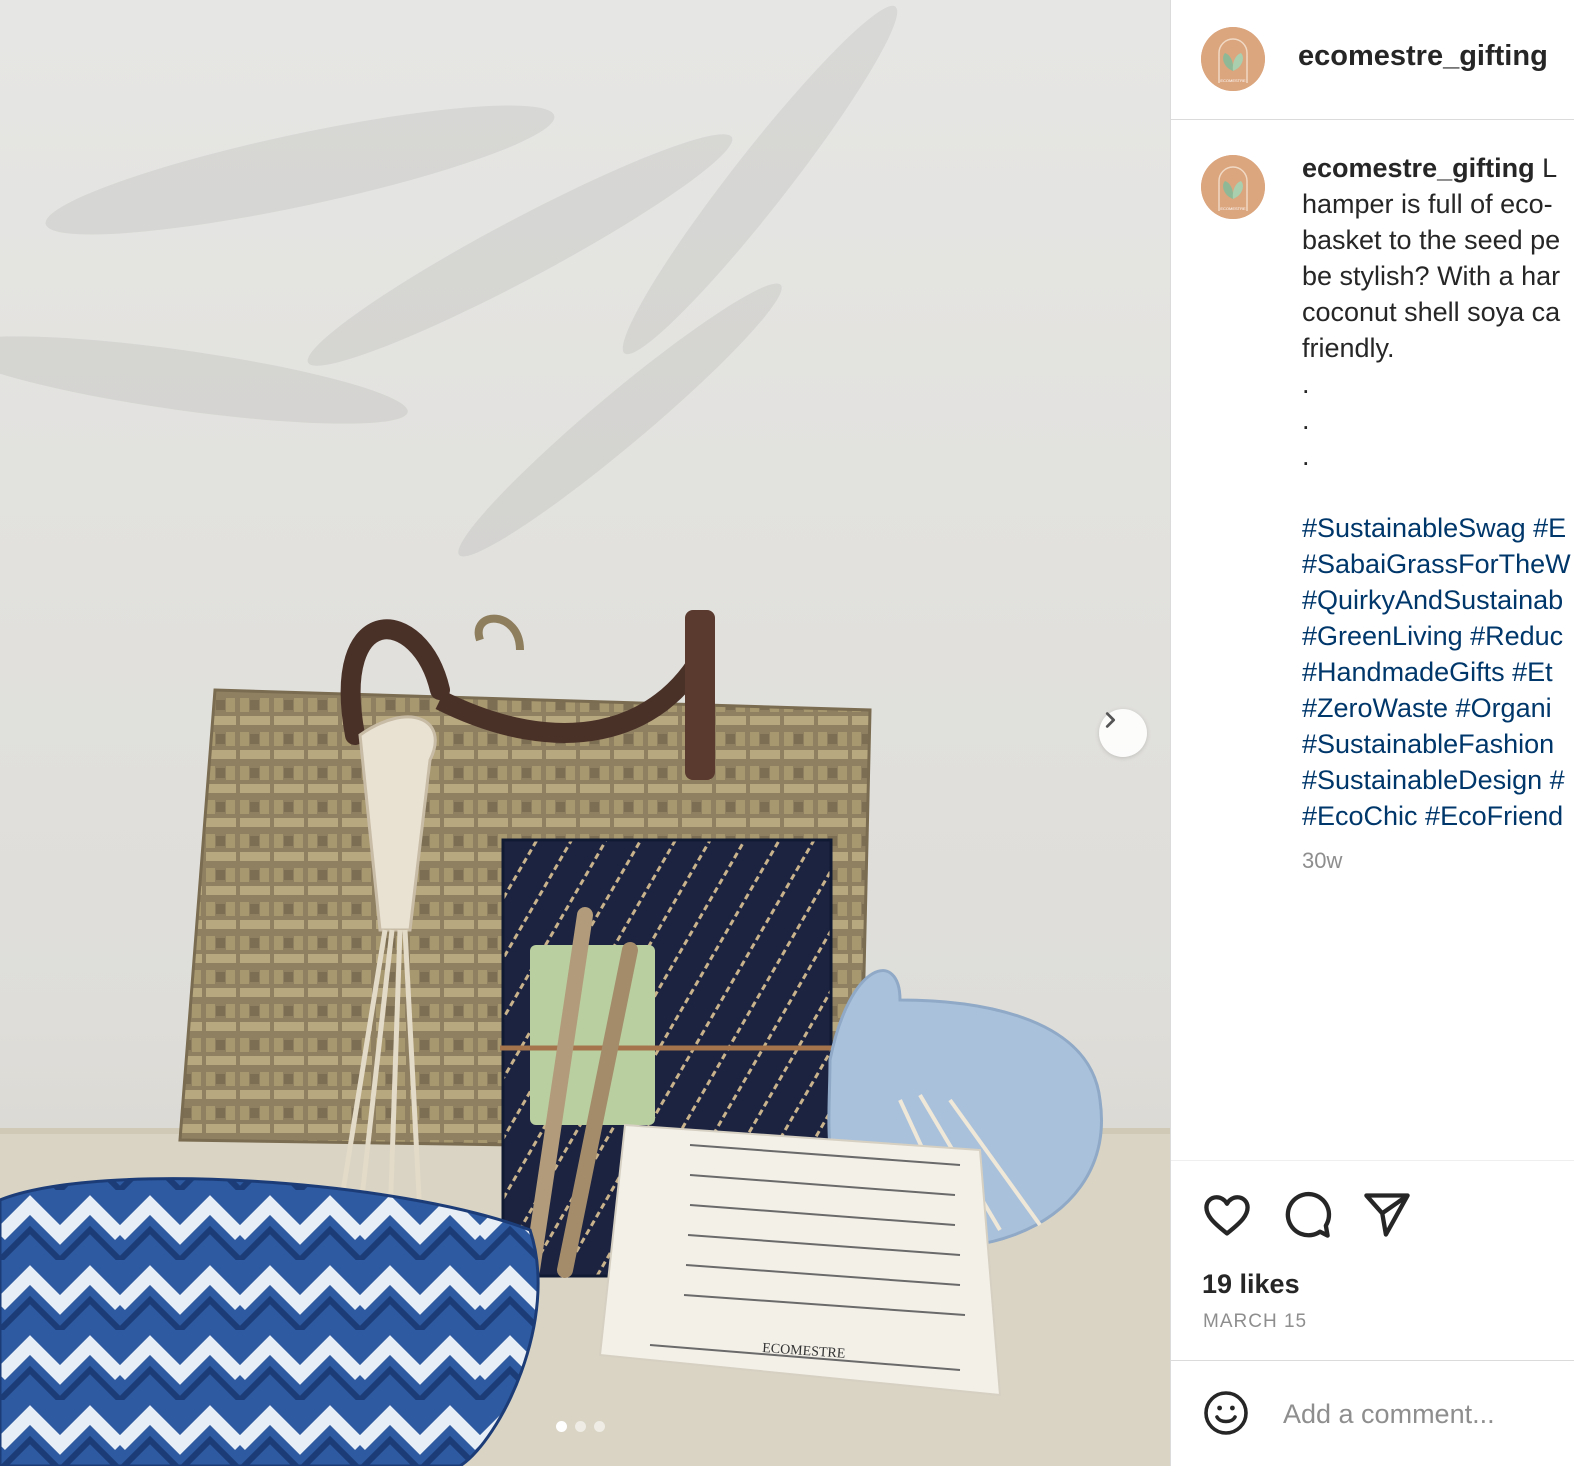  I want to click on emoji-button, so click(1226, 1415).